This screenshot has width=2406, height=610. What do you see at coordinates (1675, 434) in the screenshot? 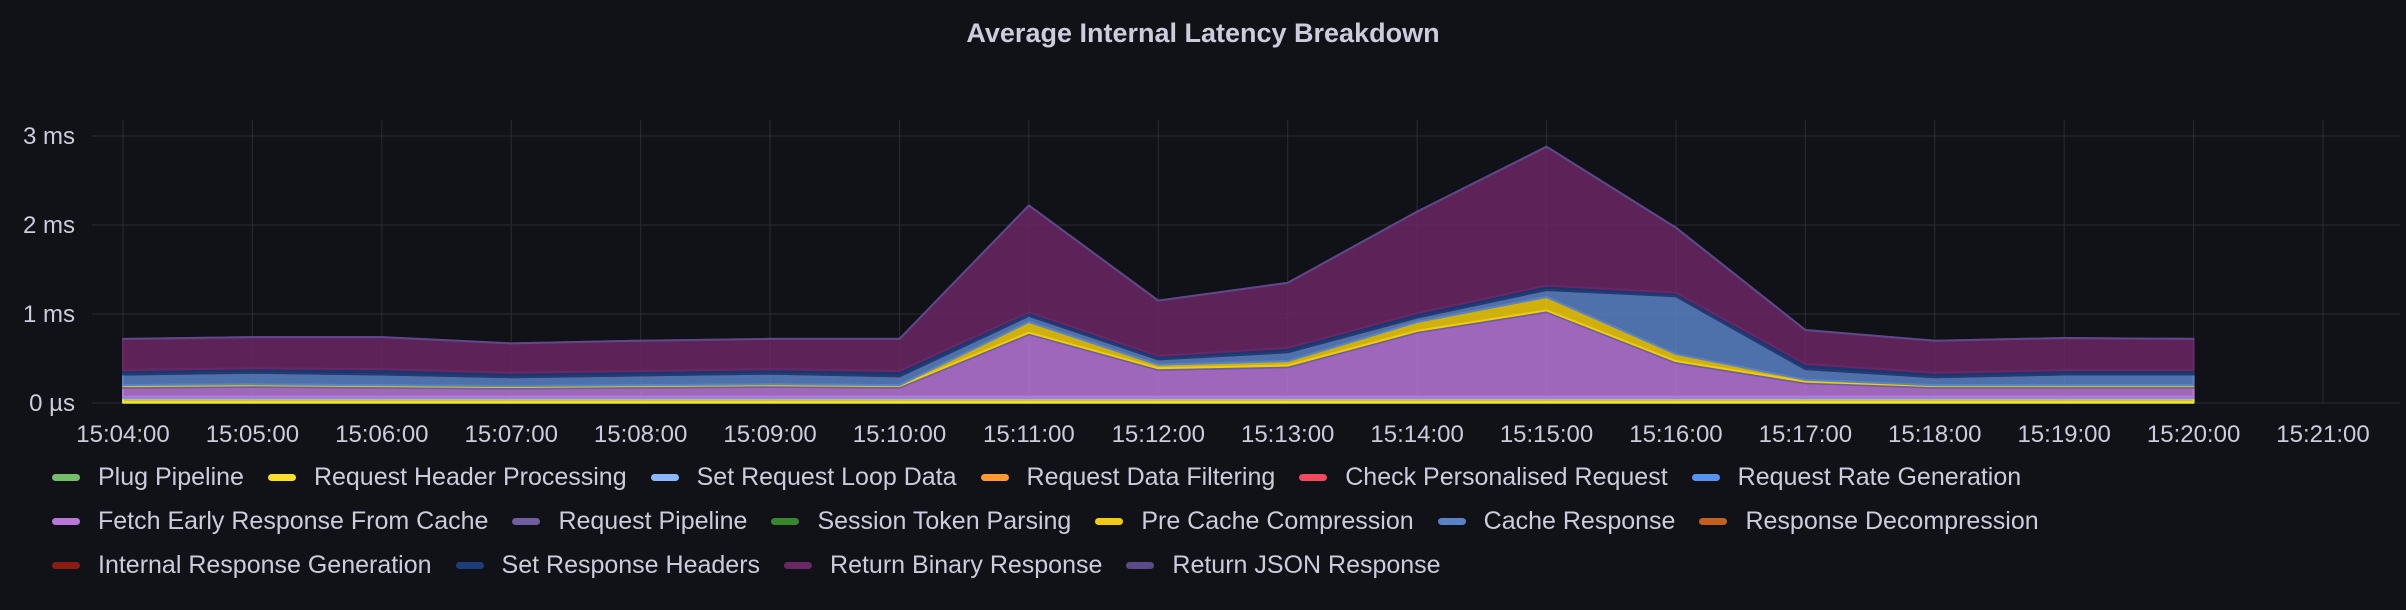
I see `x-tick-label: 15:16:00` at bounding box center [1675, 434].